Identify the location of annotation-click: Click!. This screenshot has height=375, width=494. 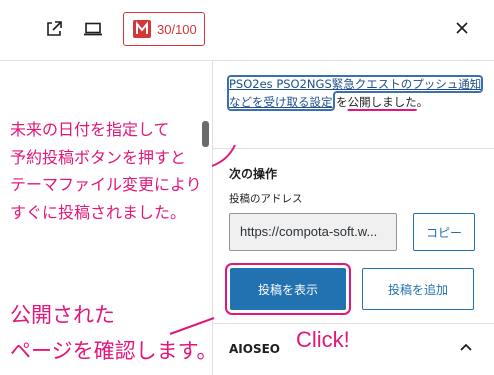
(323, 339).